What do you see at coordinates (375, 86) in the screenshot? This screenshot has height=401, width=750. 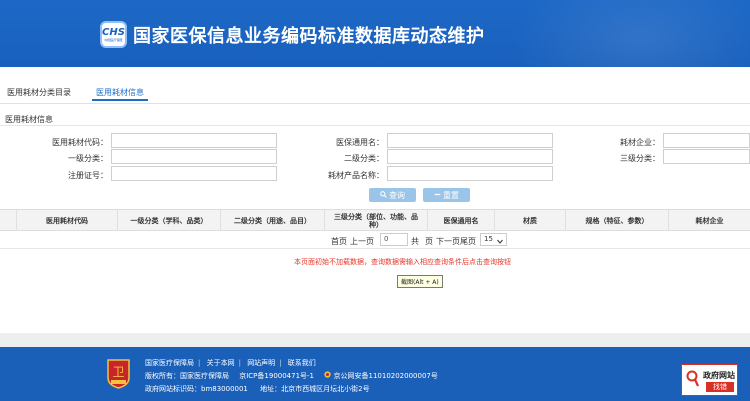 I see `tab-bar: 医用耗材分类目录 医用耗材信息` at bounding box center [375, 86].